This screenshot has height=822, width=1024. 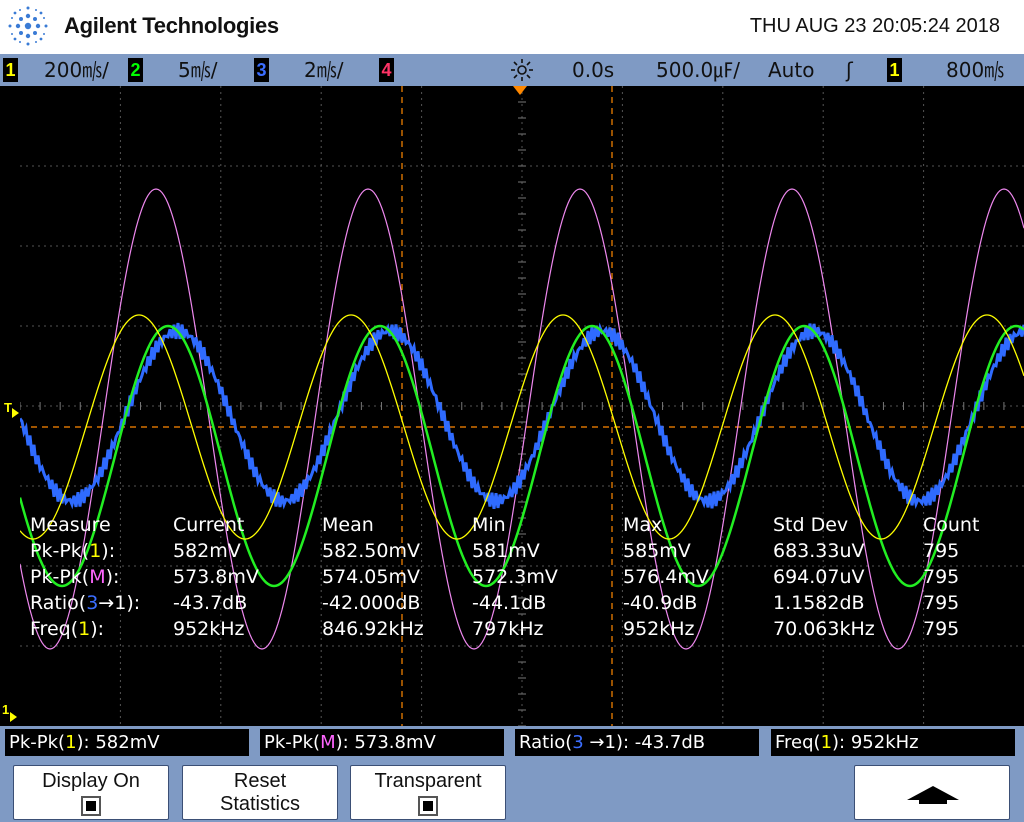 What do you see at coordinates (260, 781) in the screenshot?
I see `reset-label-line1: Reset` at bounding box center [260, 781].